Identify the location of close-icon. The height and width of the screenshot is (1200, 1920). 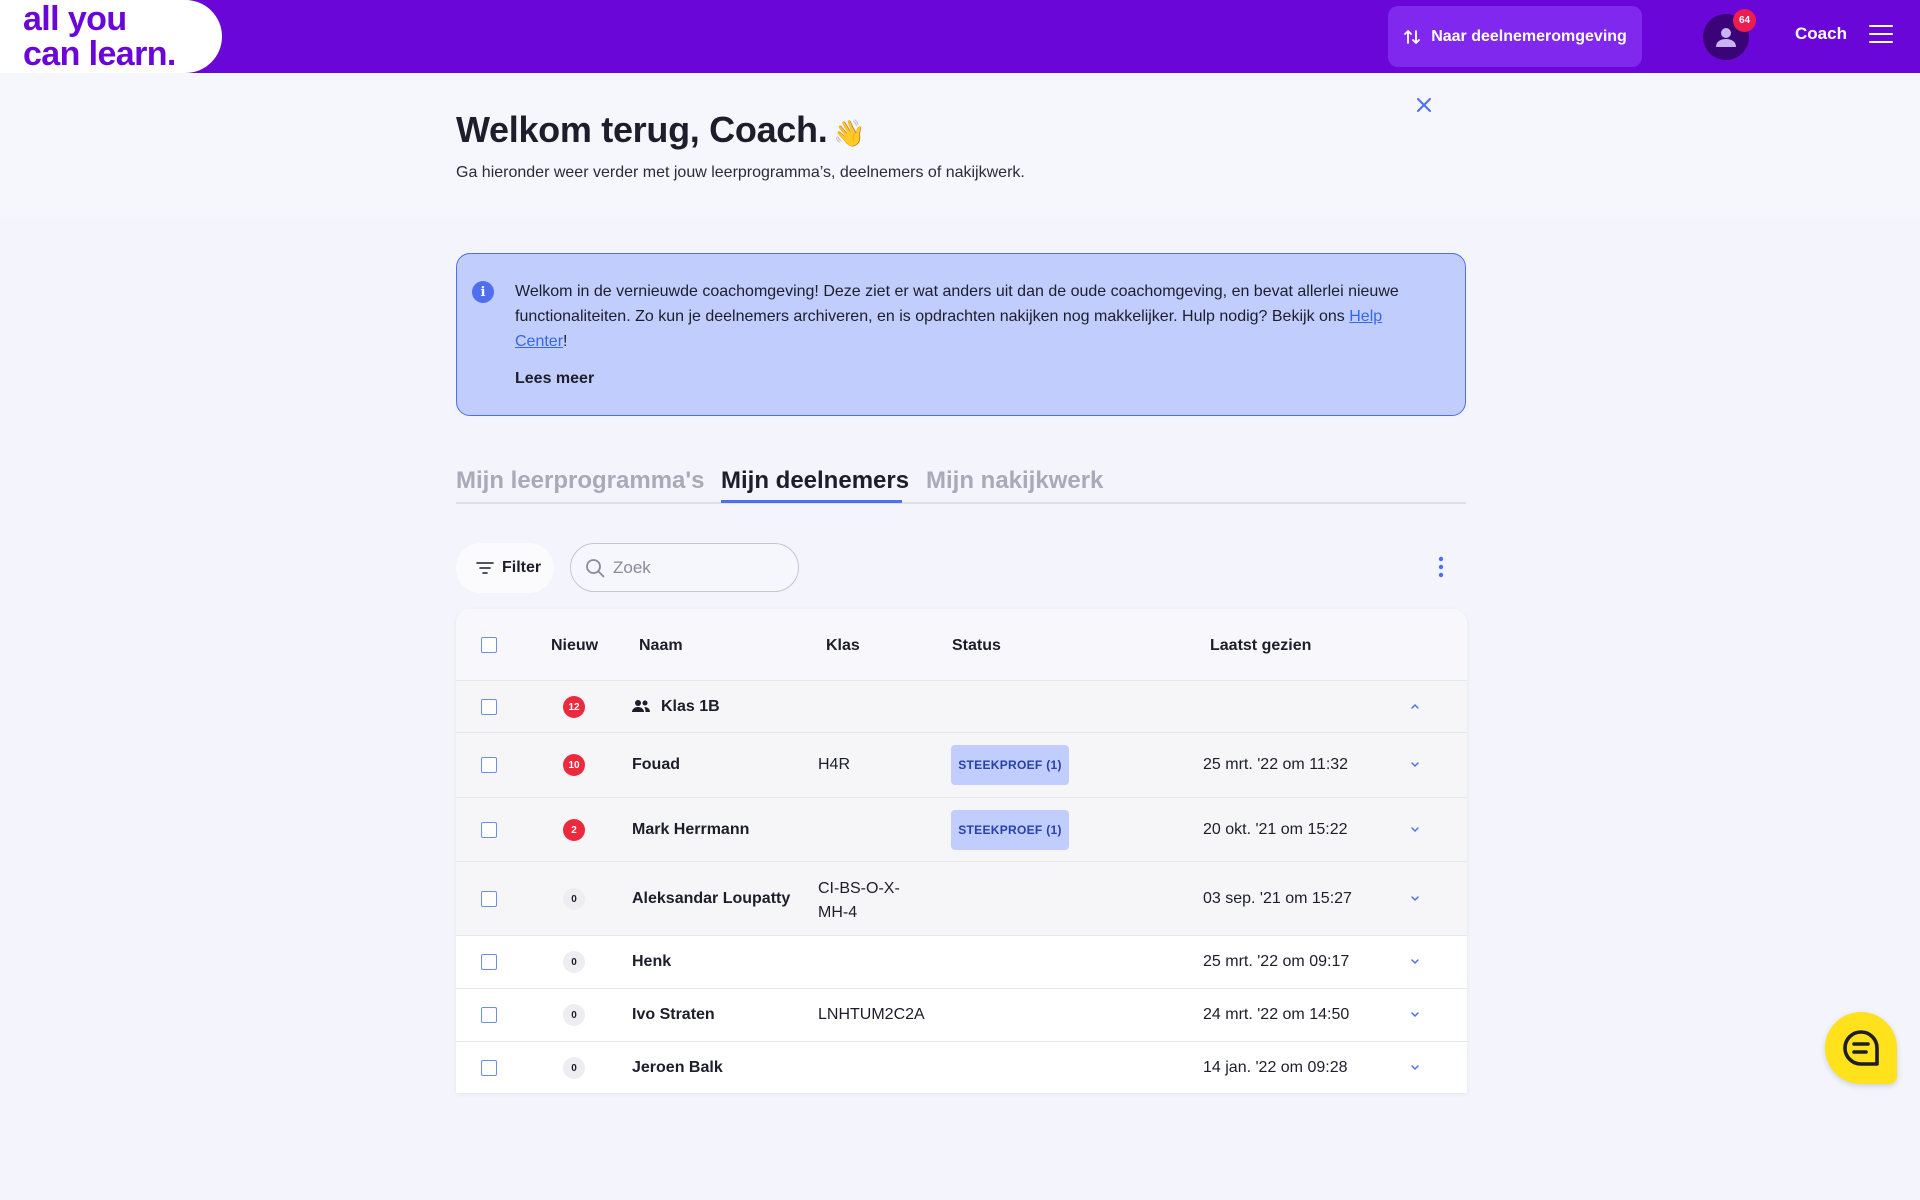
(1424, 105).